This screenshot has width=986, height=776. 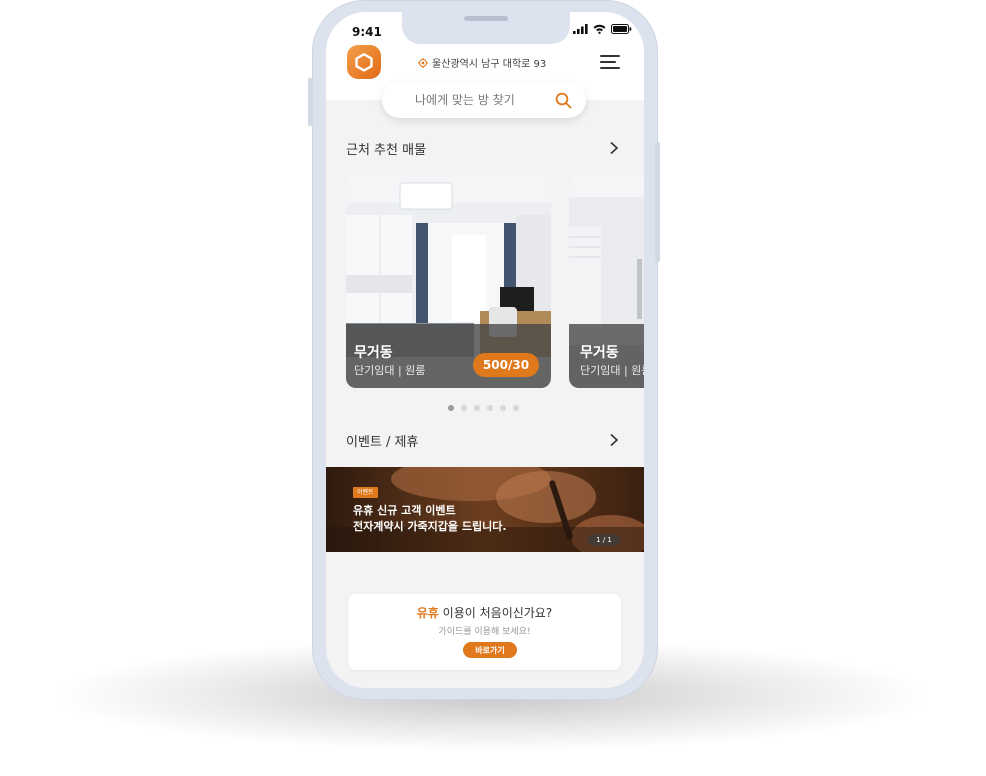 What do you see at coordinates (423, 62) in the screenshot?
I see `location-icon` at bounding box center [423, 62].